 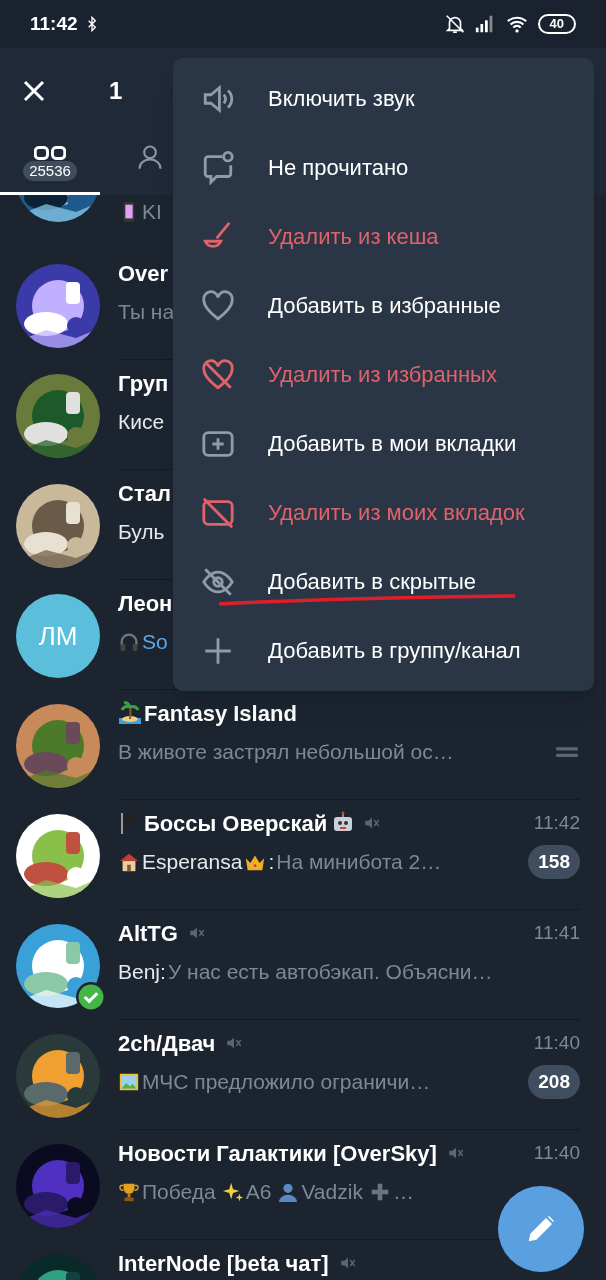 What do you see at coordinates (54, 23) in the screenshot?
I see `clock-time: 11:42` at bounding box center [54, 23].